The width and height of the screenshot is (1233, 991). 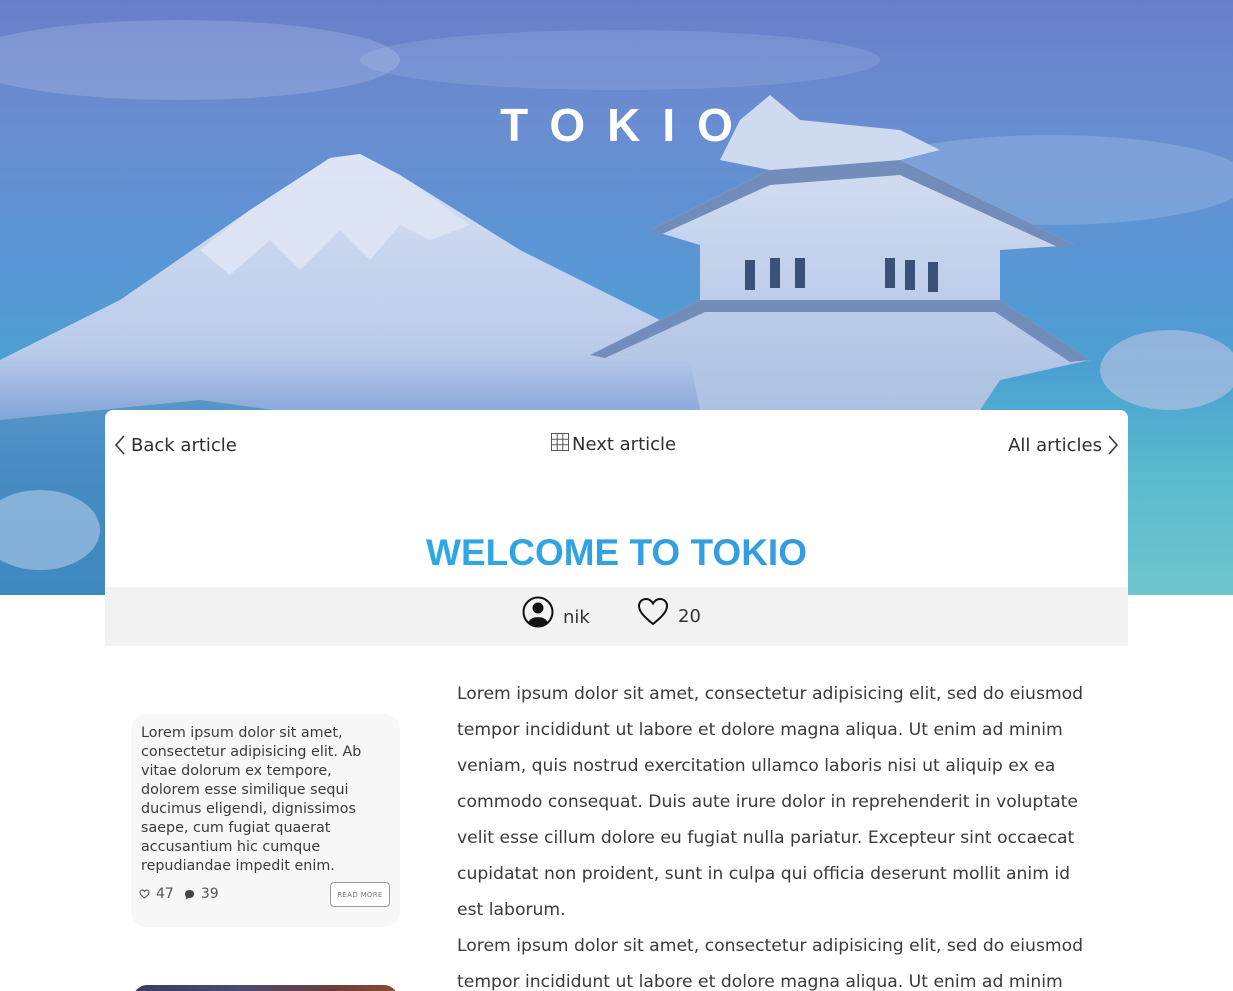 I want to click on next-article-label: Next article, so click(x=624, y=444).